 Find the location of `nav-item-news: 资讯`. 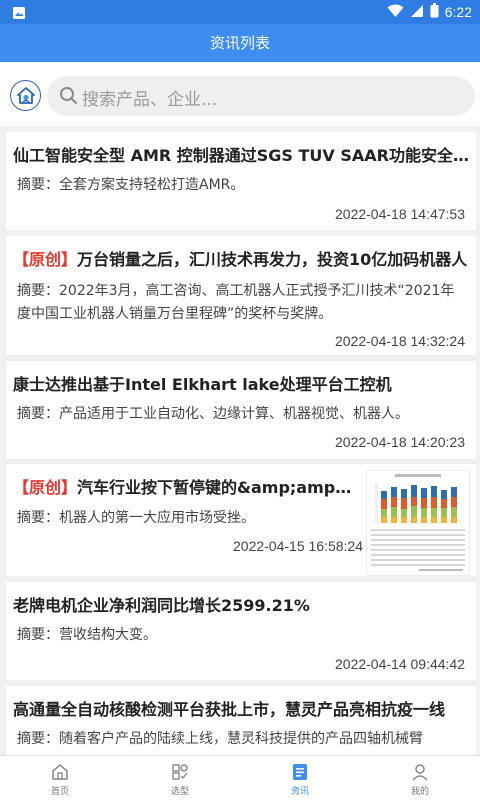

nav-item-news: 资讯 is located at coordinates (300, 778).